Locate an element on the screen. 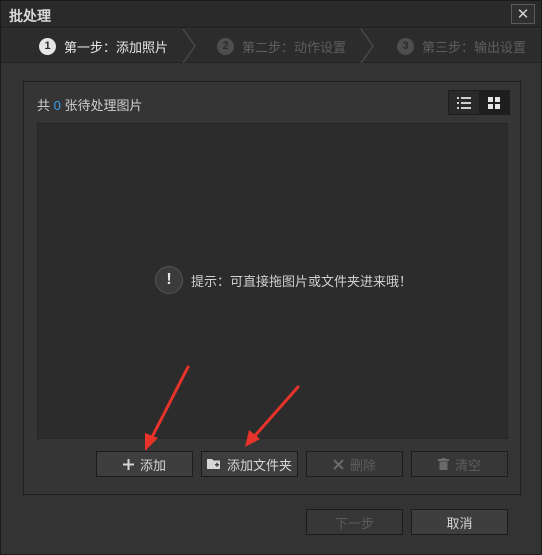 Image resolution: width=542 pixels, height=555 pixels. grid-view-button is located at coordinates (494, 102).